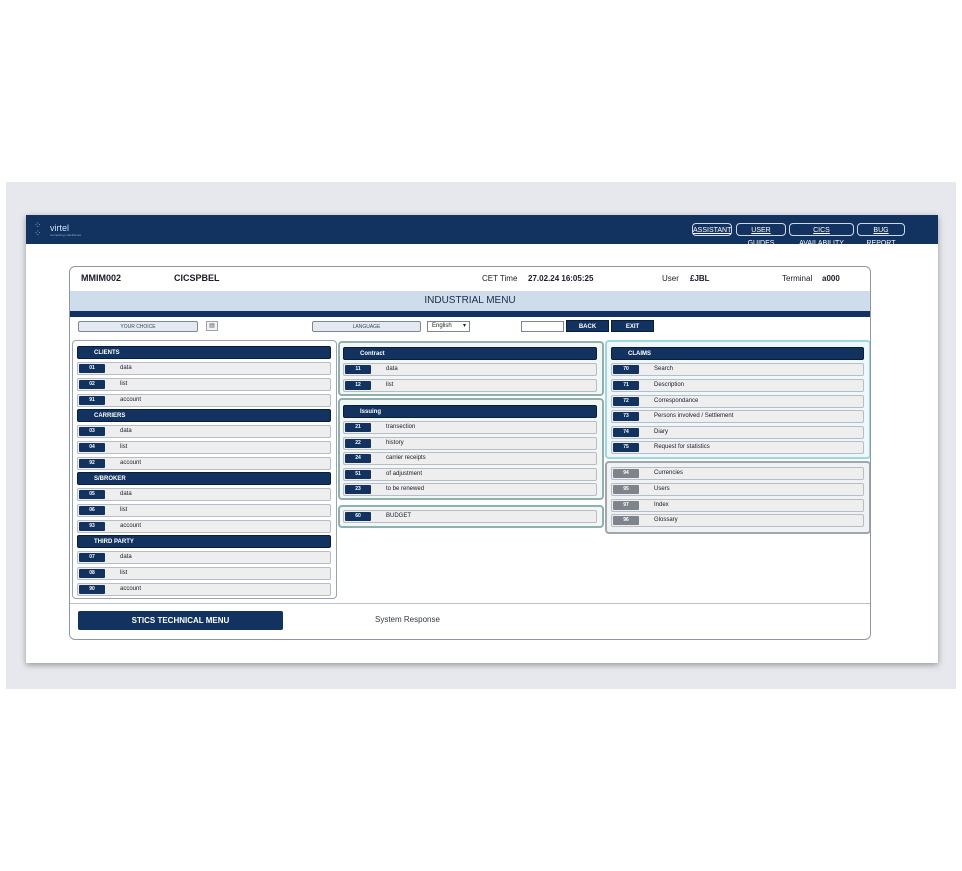 The image size is (962, 871). What do you see at coordinates (204, 478) in the screenshot?
I see `section-sbroker: S/BROKER` at bounding box center [204, 478].